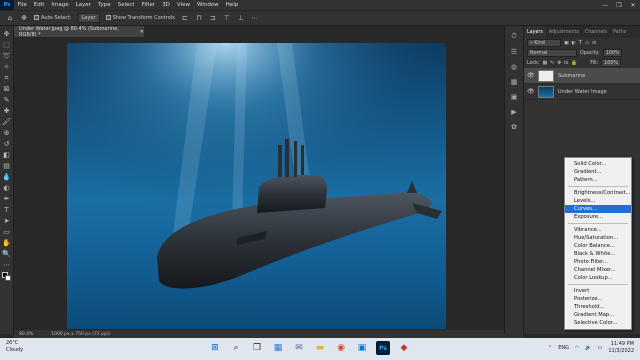 This screenshot has height=360, width=640. Describe the element at coordinates (6, 78) in the screenshot. I see `crop-tool-icon: ⌗` at that location.